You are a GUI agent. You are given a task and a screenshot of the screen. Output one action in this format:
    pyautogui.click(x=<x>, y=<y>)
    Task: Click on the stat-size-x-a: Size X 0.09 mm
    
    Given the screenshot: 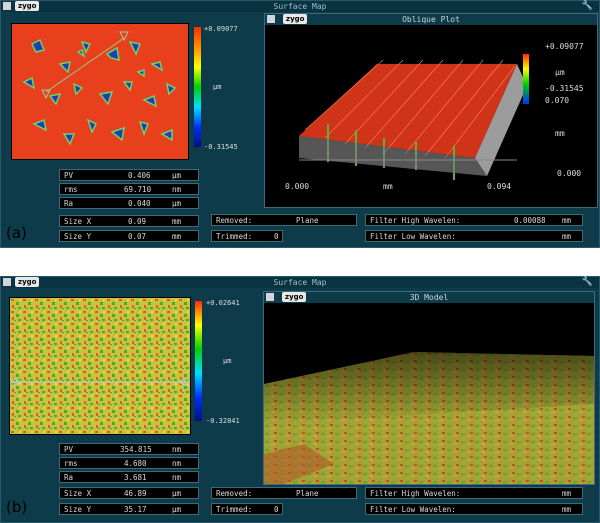 What is the action you would take?
    pyautogui.click(x=129, y=221)
    